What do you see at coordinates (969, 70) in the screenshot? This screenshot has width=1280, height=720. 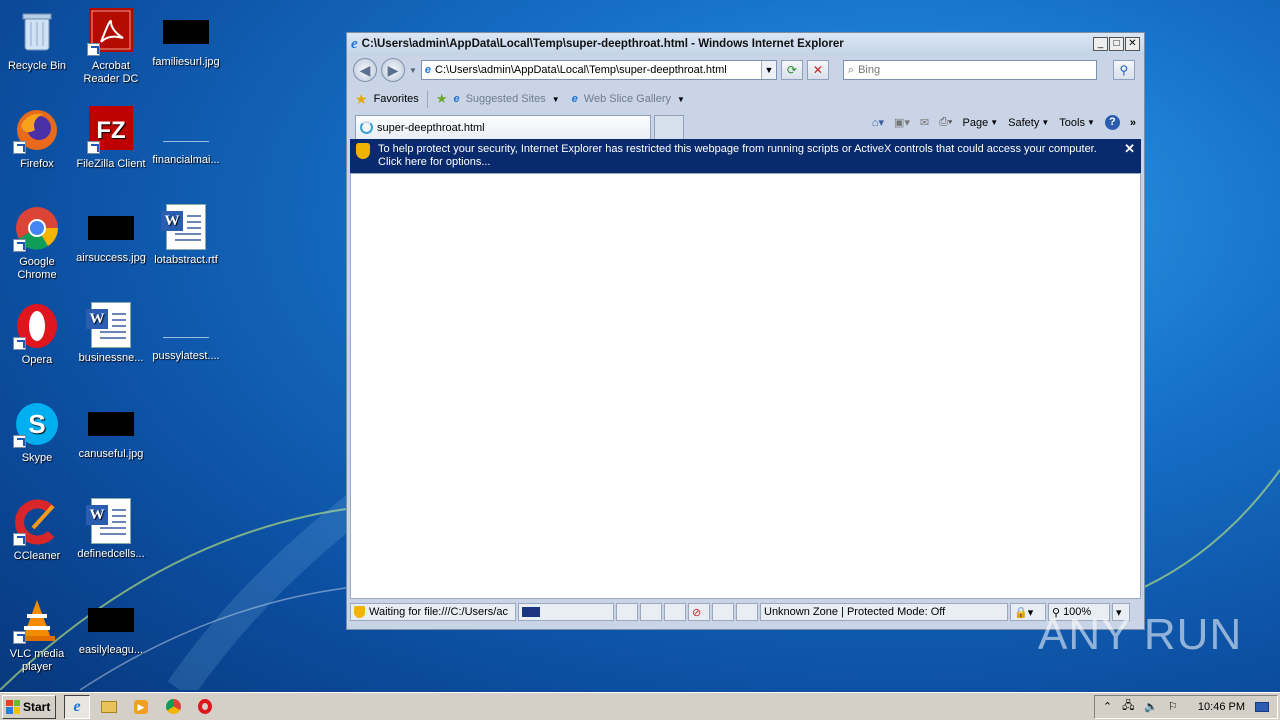 I see `search-box: ⌕ Bing` at bounding box center [969, 70].